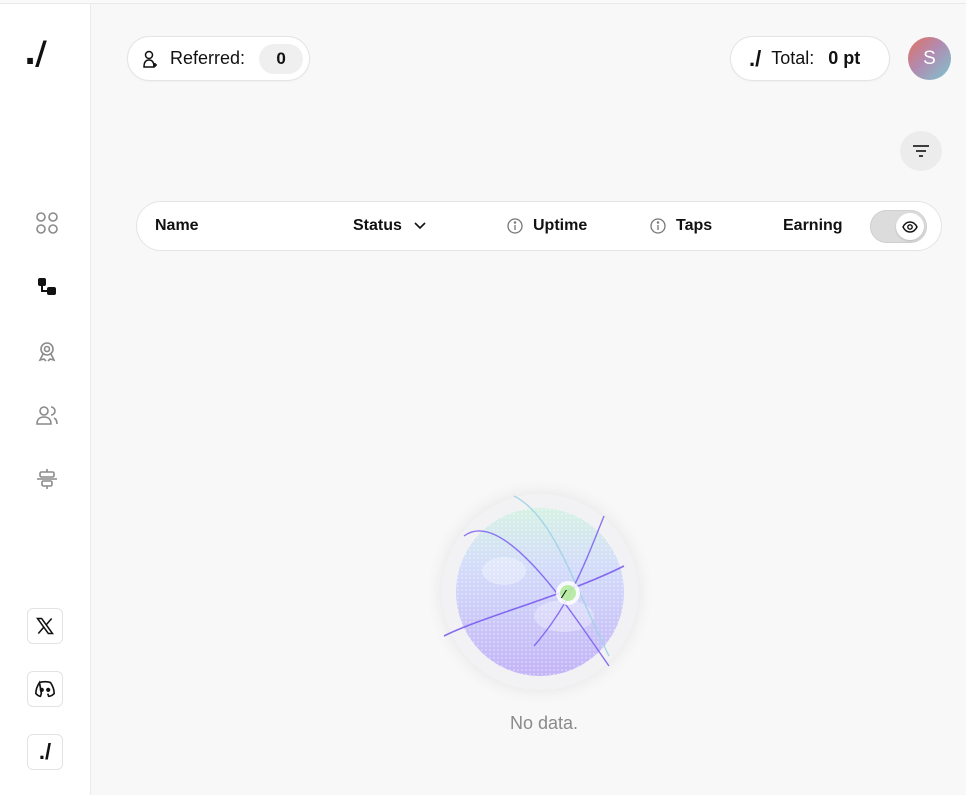  I want to click on top-border, so click(483, 2).